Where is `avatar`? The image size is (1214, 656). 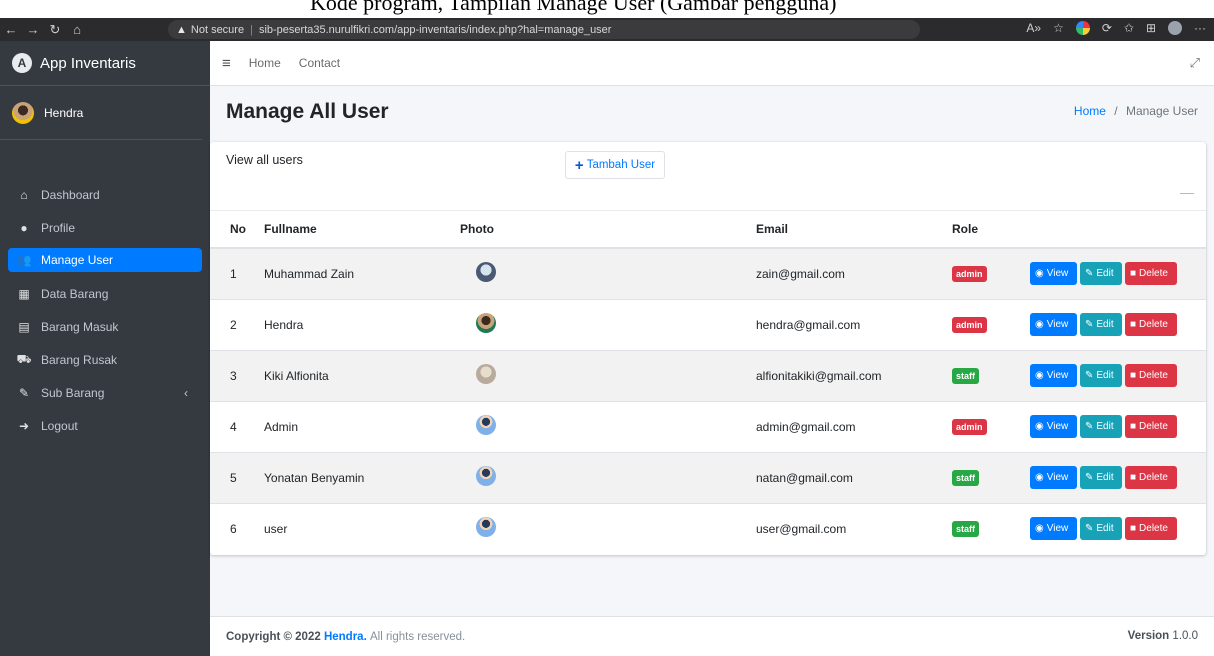
avatar is located at coordinates (23, 112).